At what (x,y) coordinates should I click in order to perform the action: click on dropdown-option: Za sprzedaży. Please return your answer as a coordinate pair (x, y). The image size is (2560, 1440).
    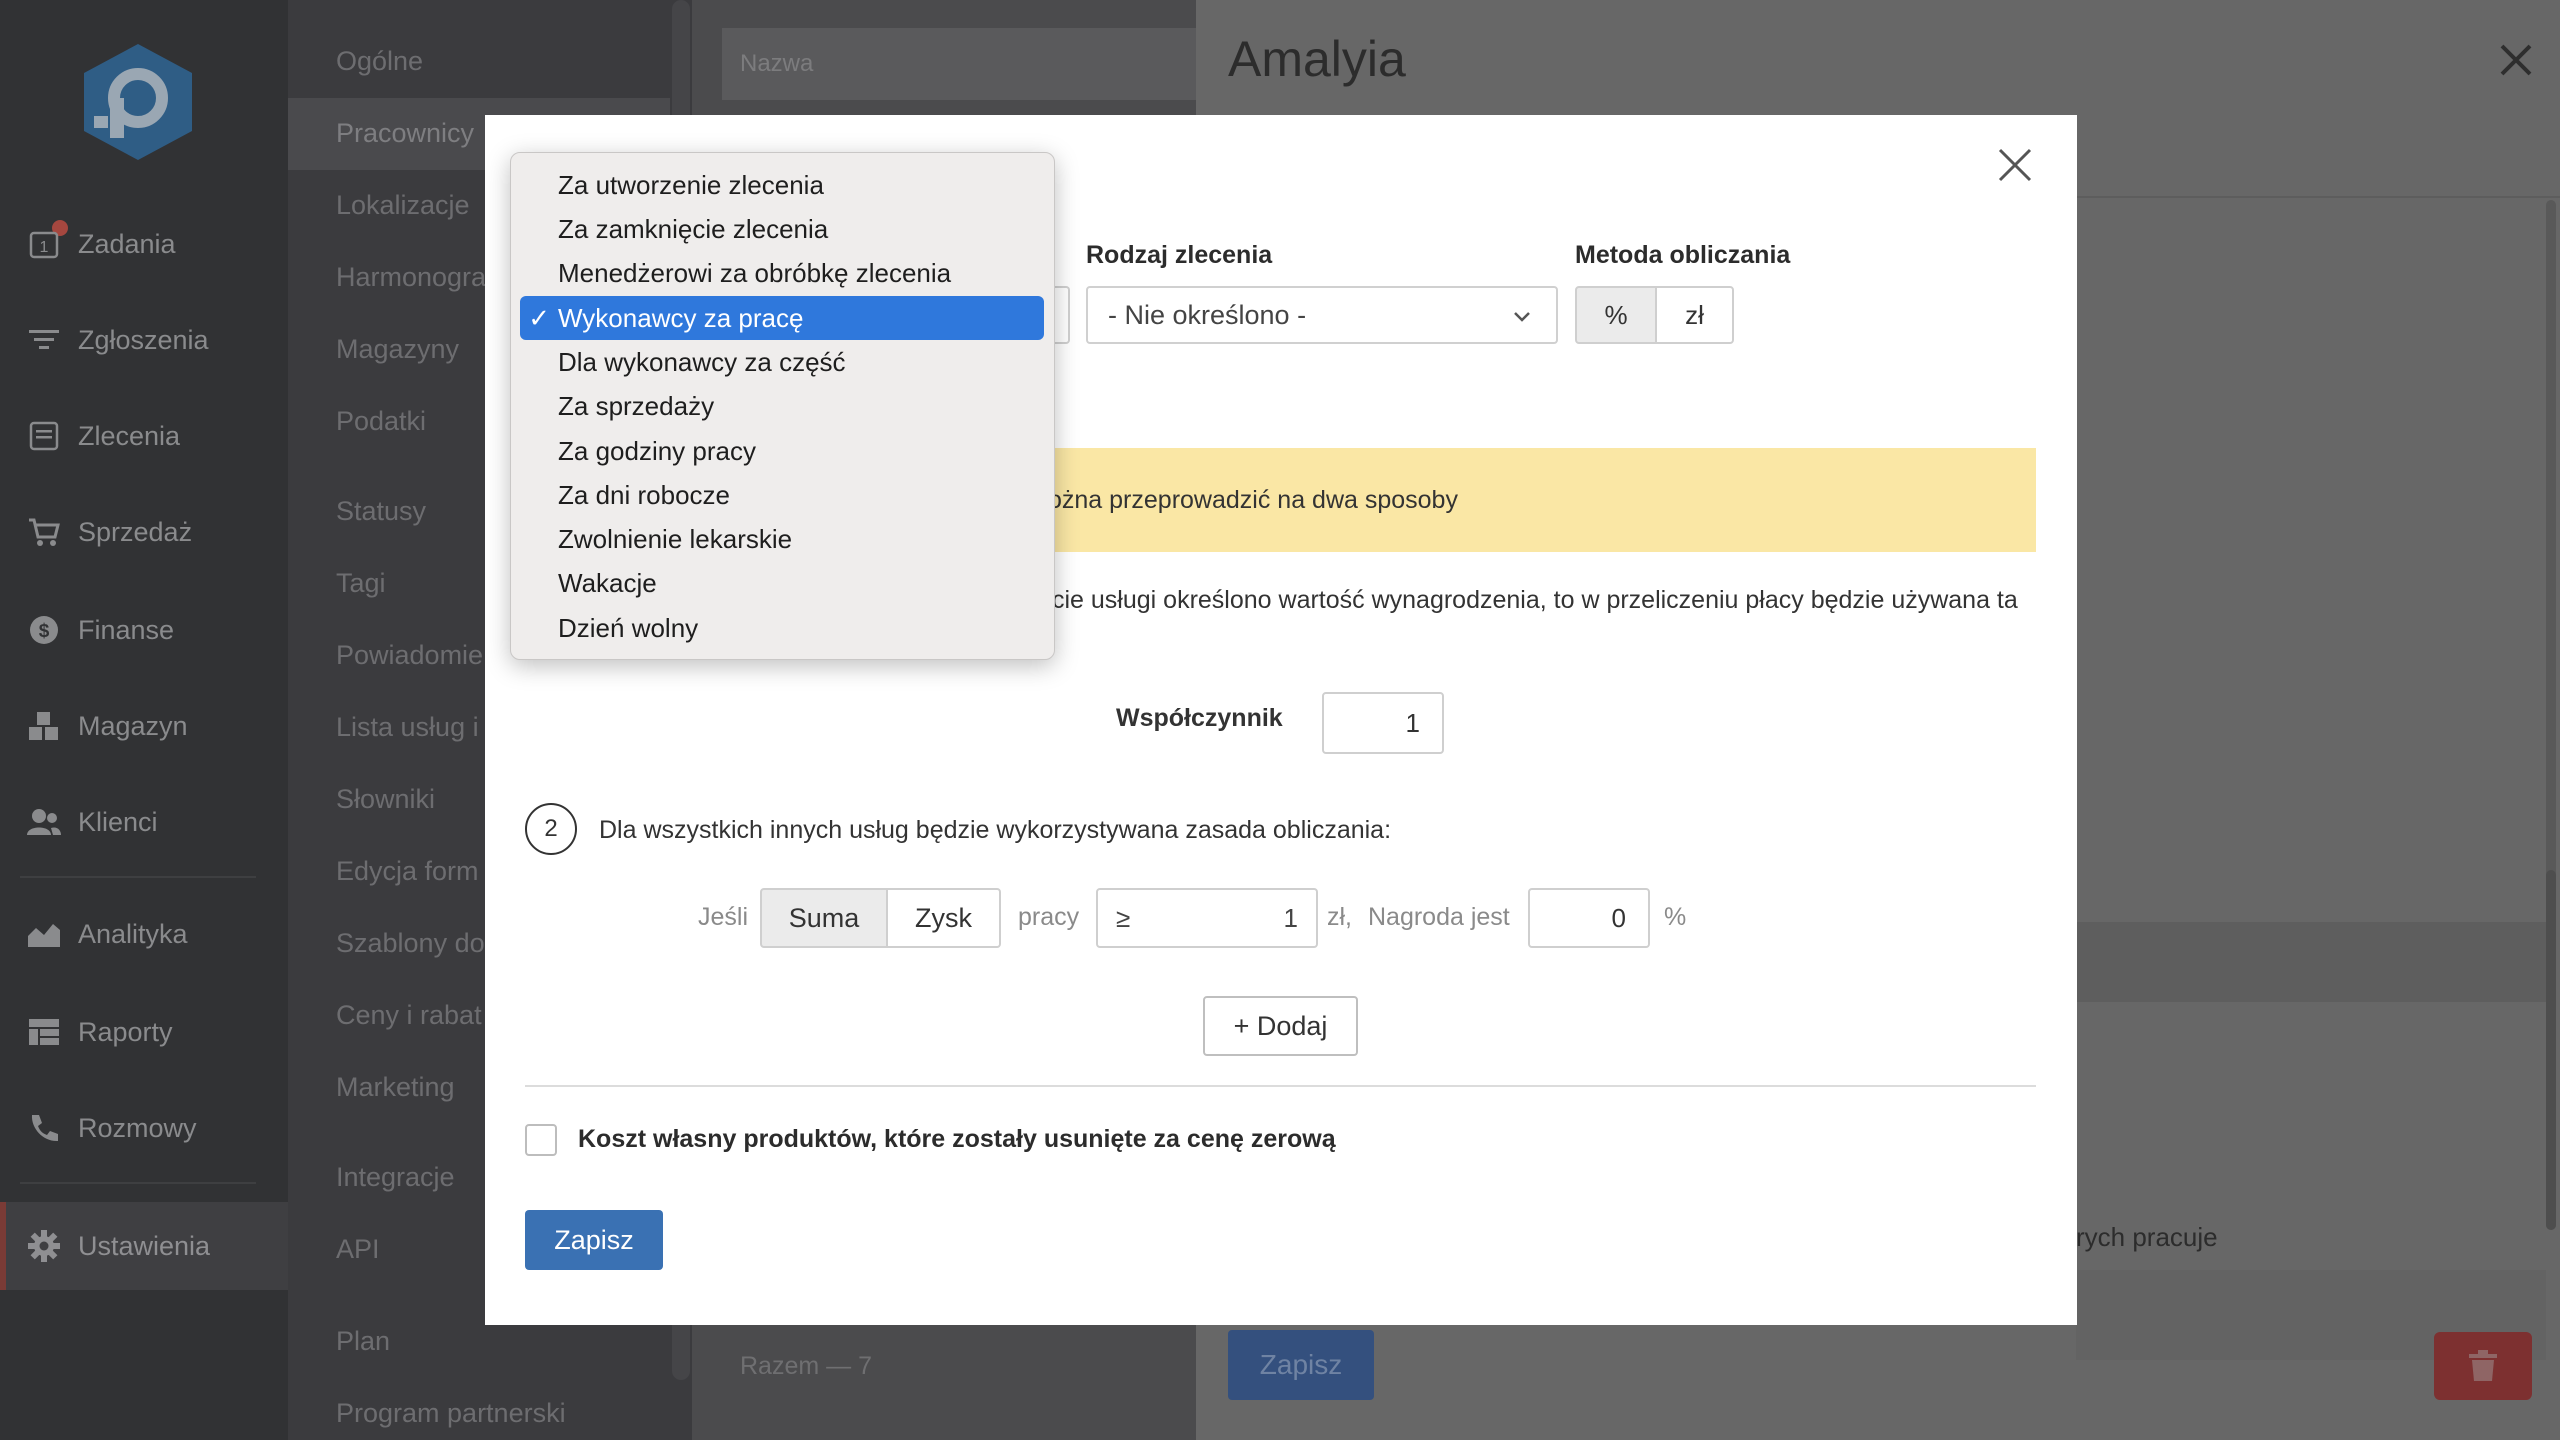
    Looking at the image, I should click on (782, 406).